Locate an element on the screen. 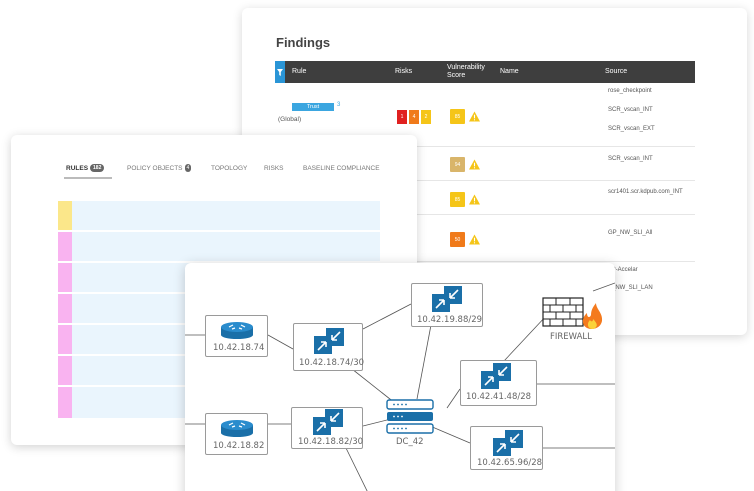  firewall-node: FIREWALL is located at coordinates (572, 319).